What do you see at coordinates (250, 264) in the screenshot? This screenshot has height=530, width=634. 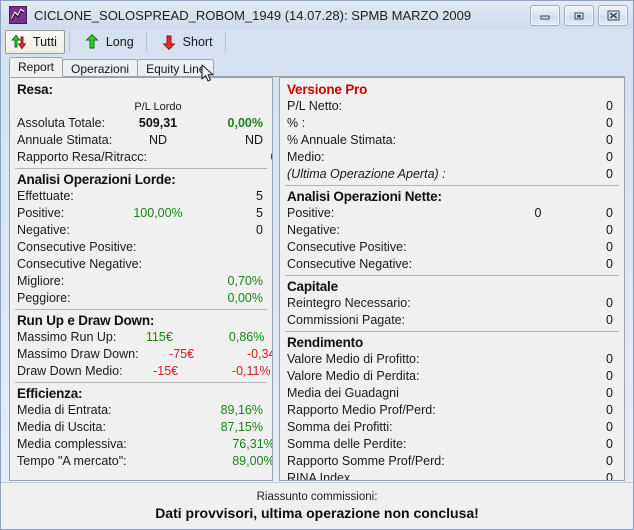 I see `value-consecutive-negative-lorde: 0` at bounding box center [250, 264].